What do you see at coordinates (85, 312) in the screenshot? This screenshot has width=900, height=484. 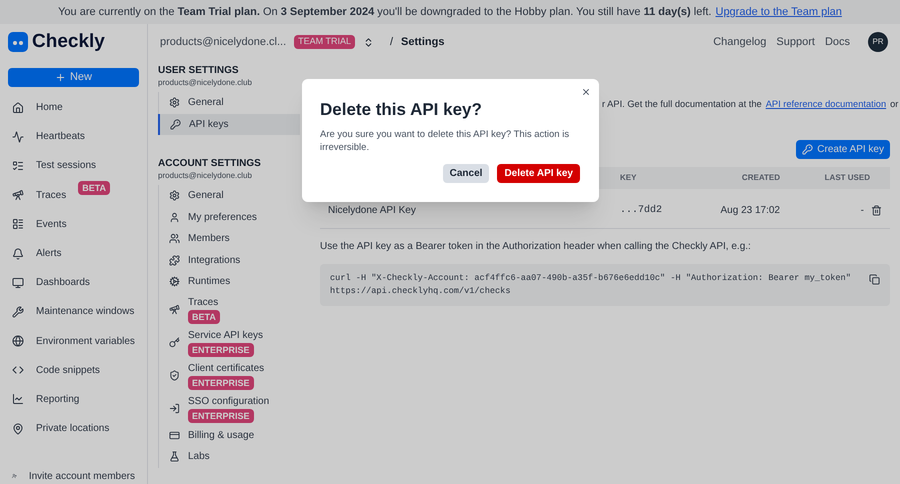 I see `nav-label: Maintenance windows` at bounding box center [85, 312].